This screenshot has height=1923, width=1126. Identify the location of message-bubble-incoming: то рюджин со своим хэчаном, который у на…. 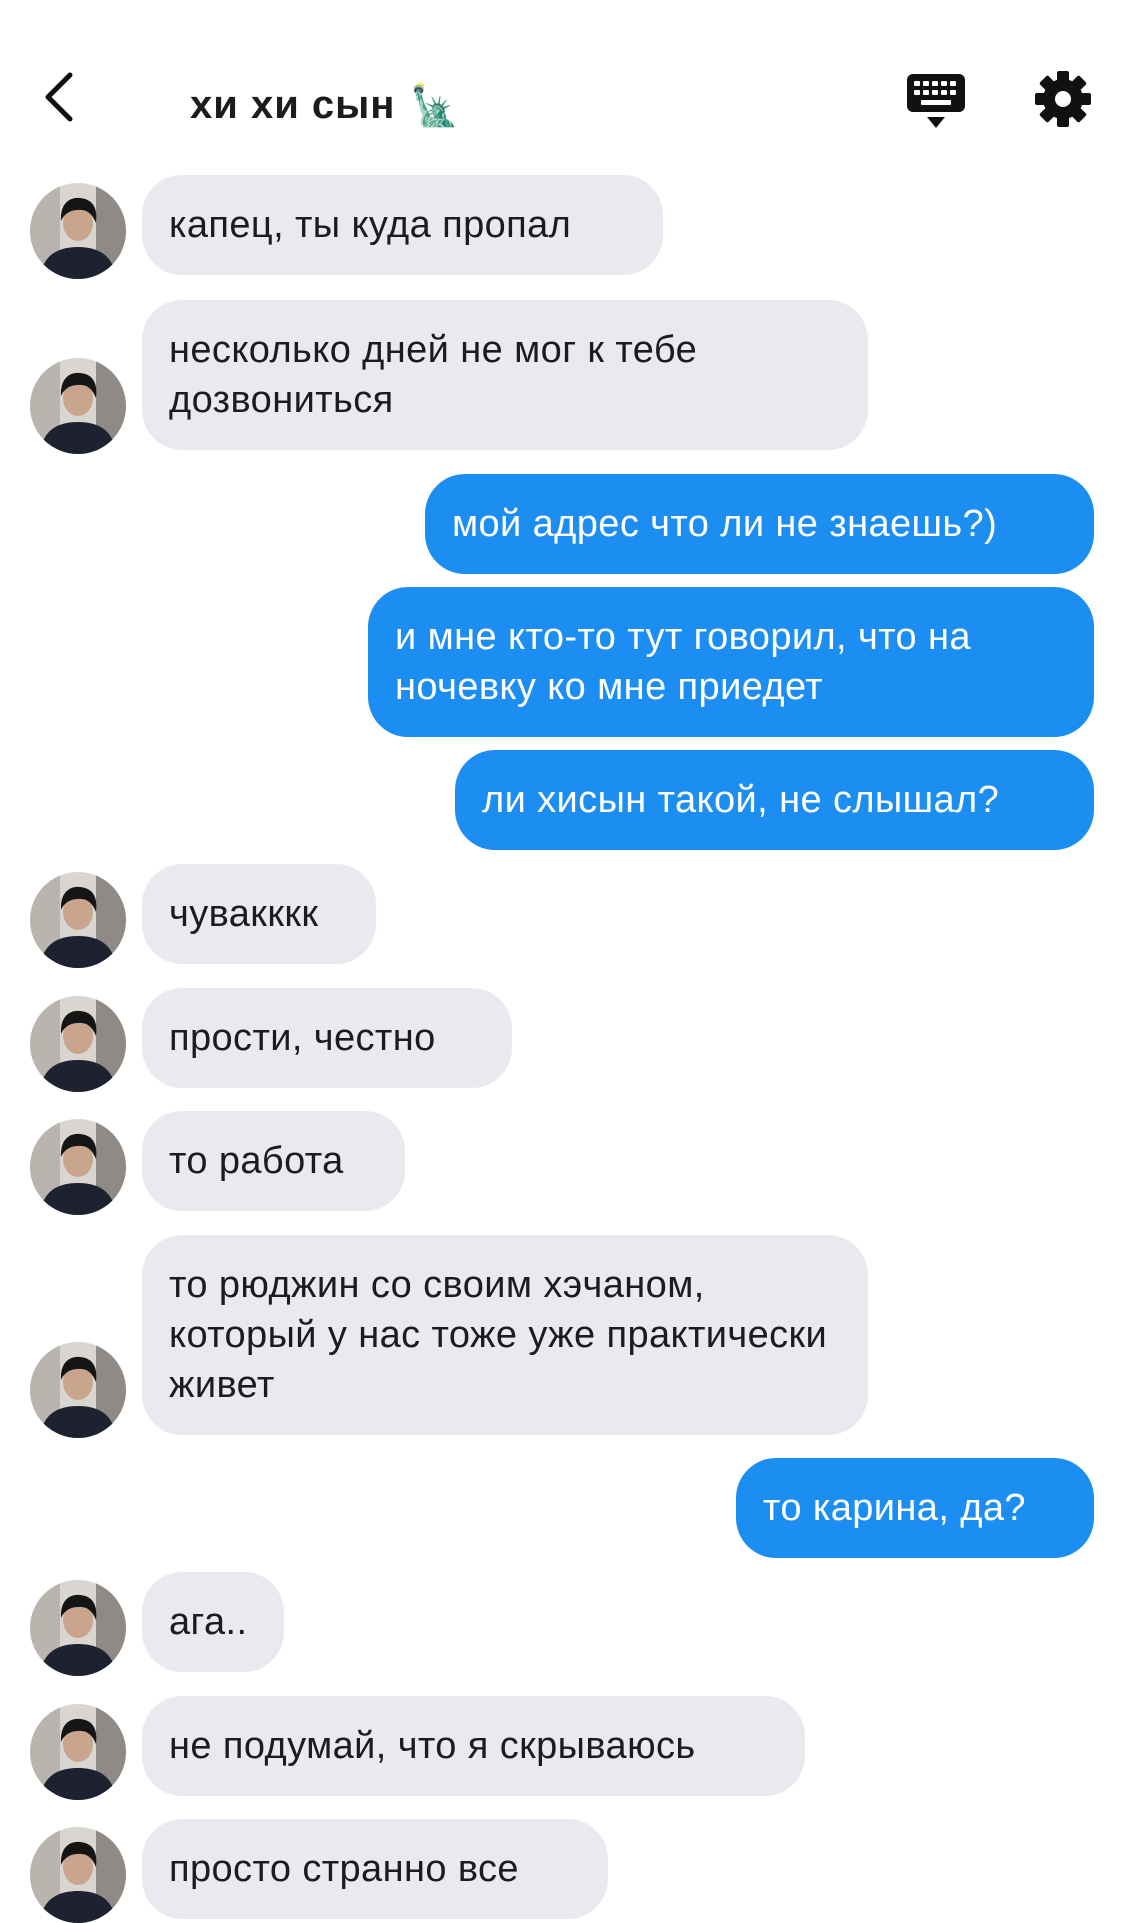
(505, 1335).